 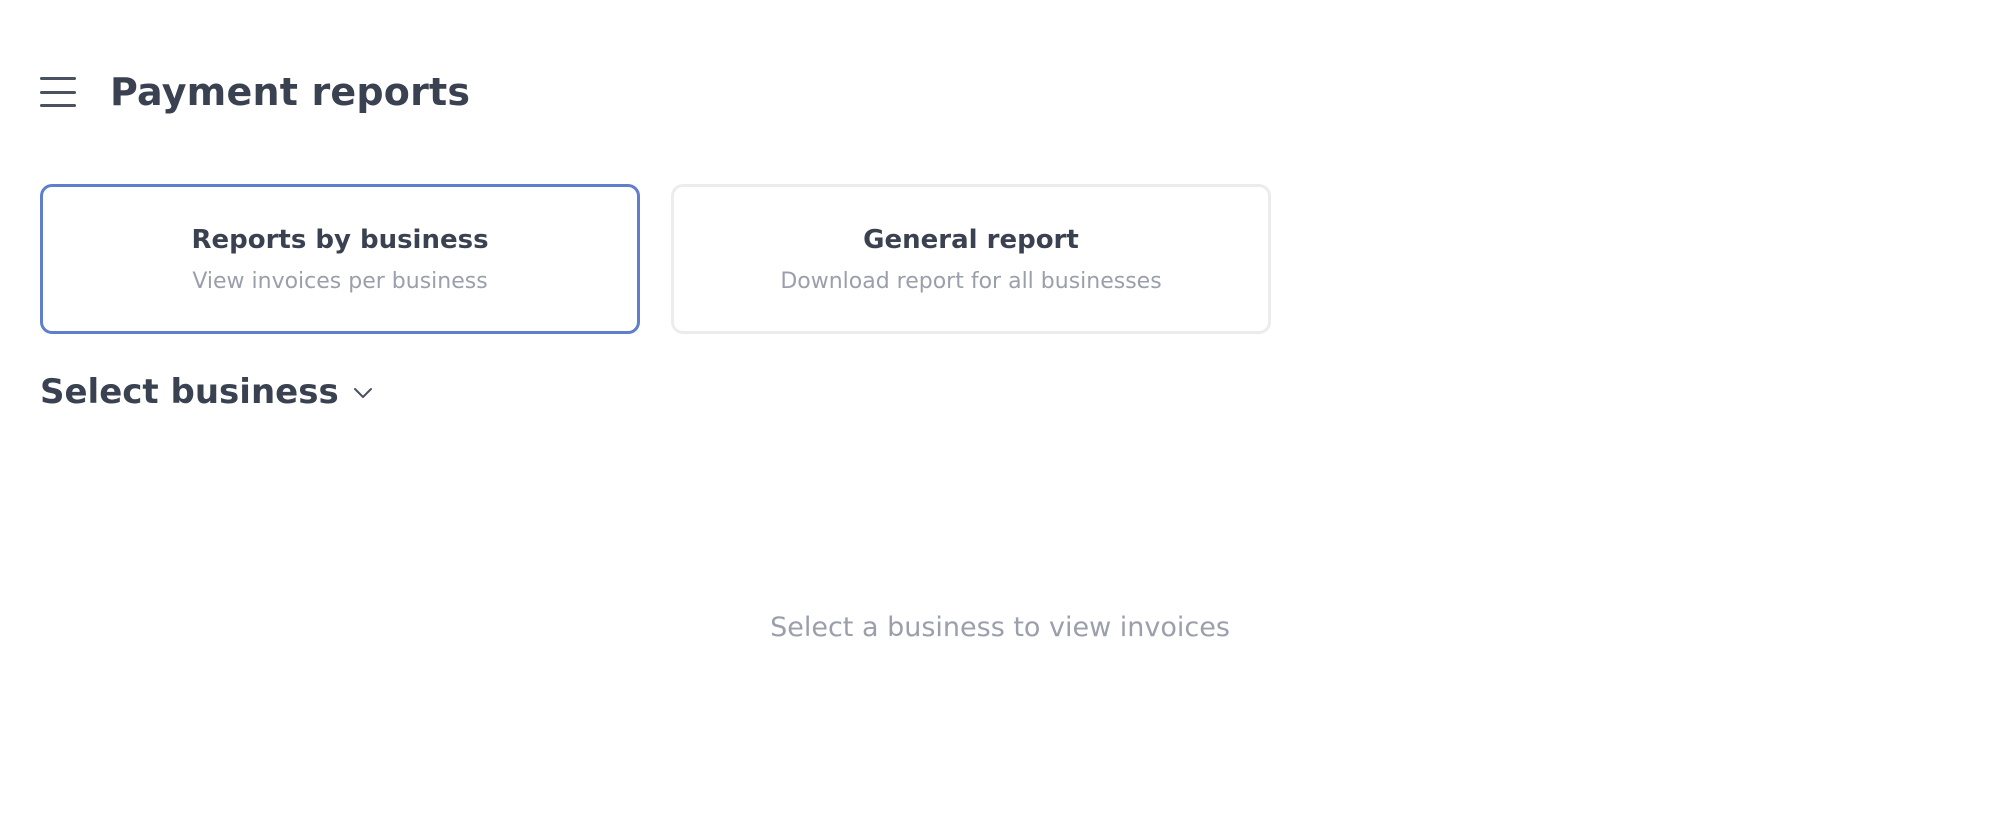 What do you see at coordinates (971, 239) in the screenshot?
I see `card-title: General report` at bounding box center [971, 239].